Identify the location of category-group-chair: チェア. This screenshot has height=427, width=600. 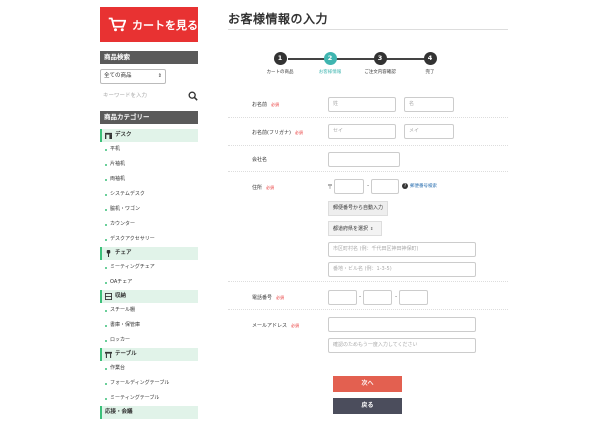
(149, 253).